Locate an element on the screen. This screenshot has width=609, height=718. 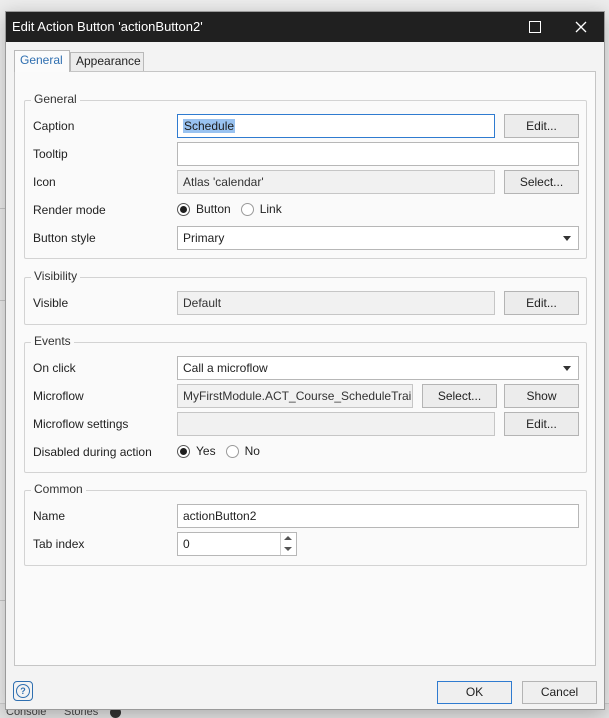
maximize-button is located at coordinates (535, 27).